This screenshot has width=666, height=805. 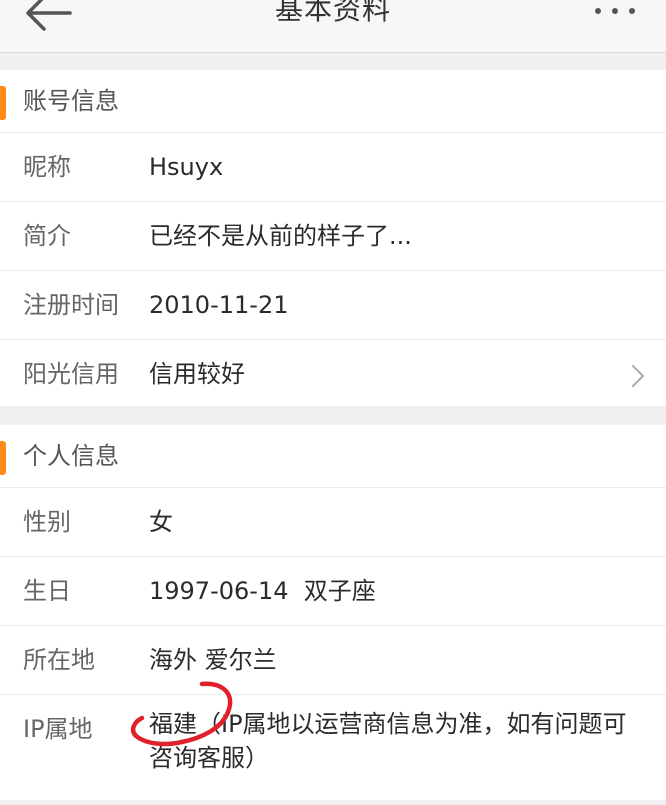 I want to click on section-title-personal: 个人信息, so click(x=71, y=456).